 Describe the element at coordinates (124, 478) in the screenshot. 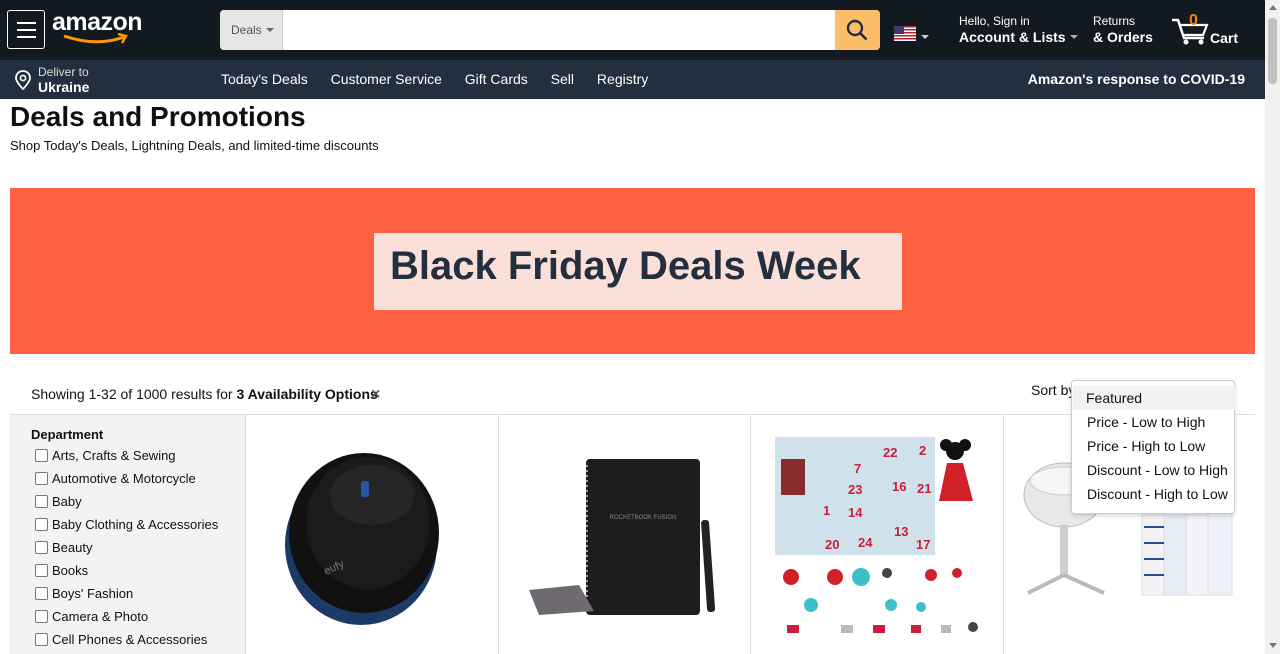

I see `department-item-label: Automotive & Motorcycle` at that location.